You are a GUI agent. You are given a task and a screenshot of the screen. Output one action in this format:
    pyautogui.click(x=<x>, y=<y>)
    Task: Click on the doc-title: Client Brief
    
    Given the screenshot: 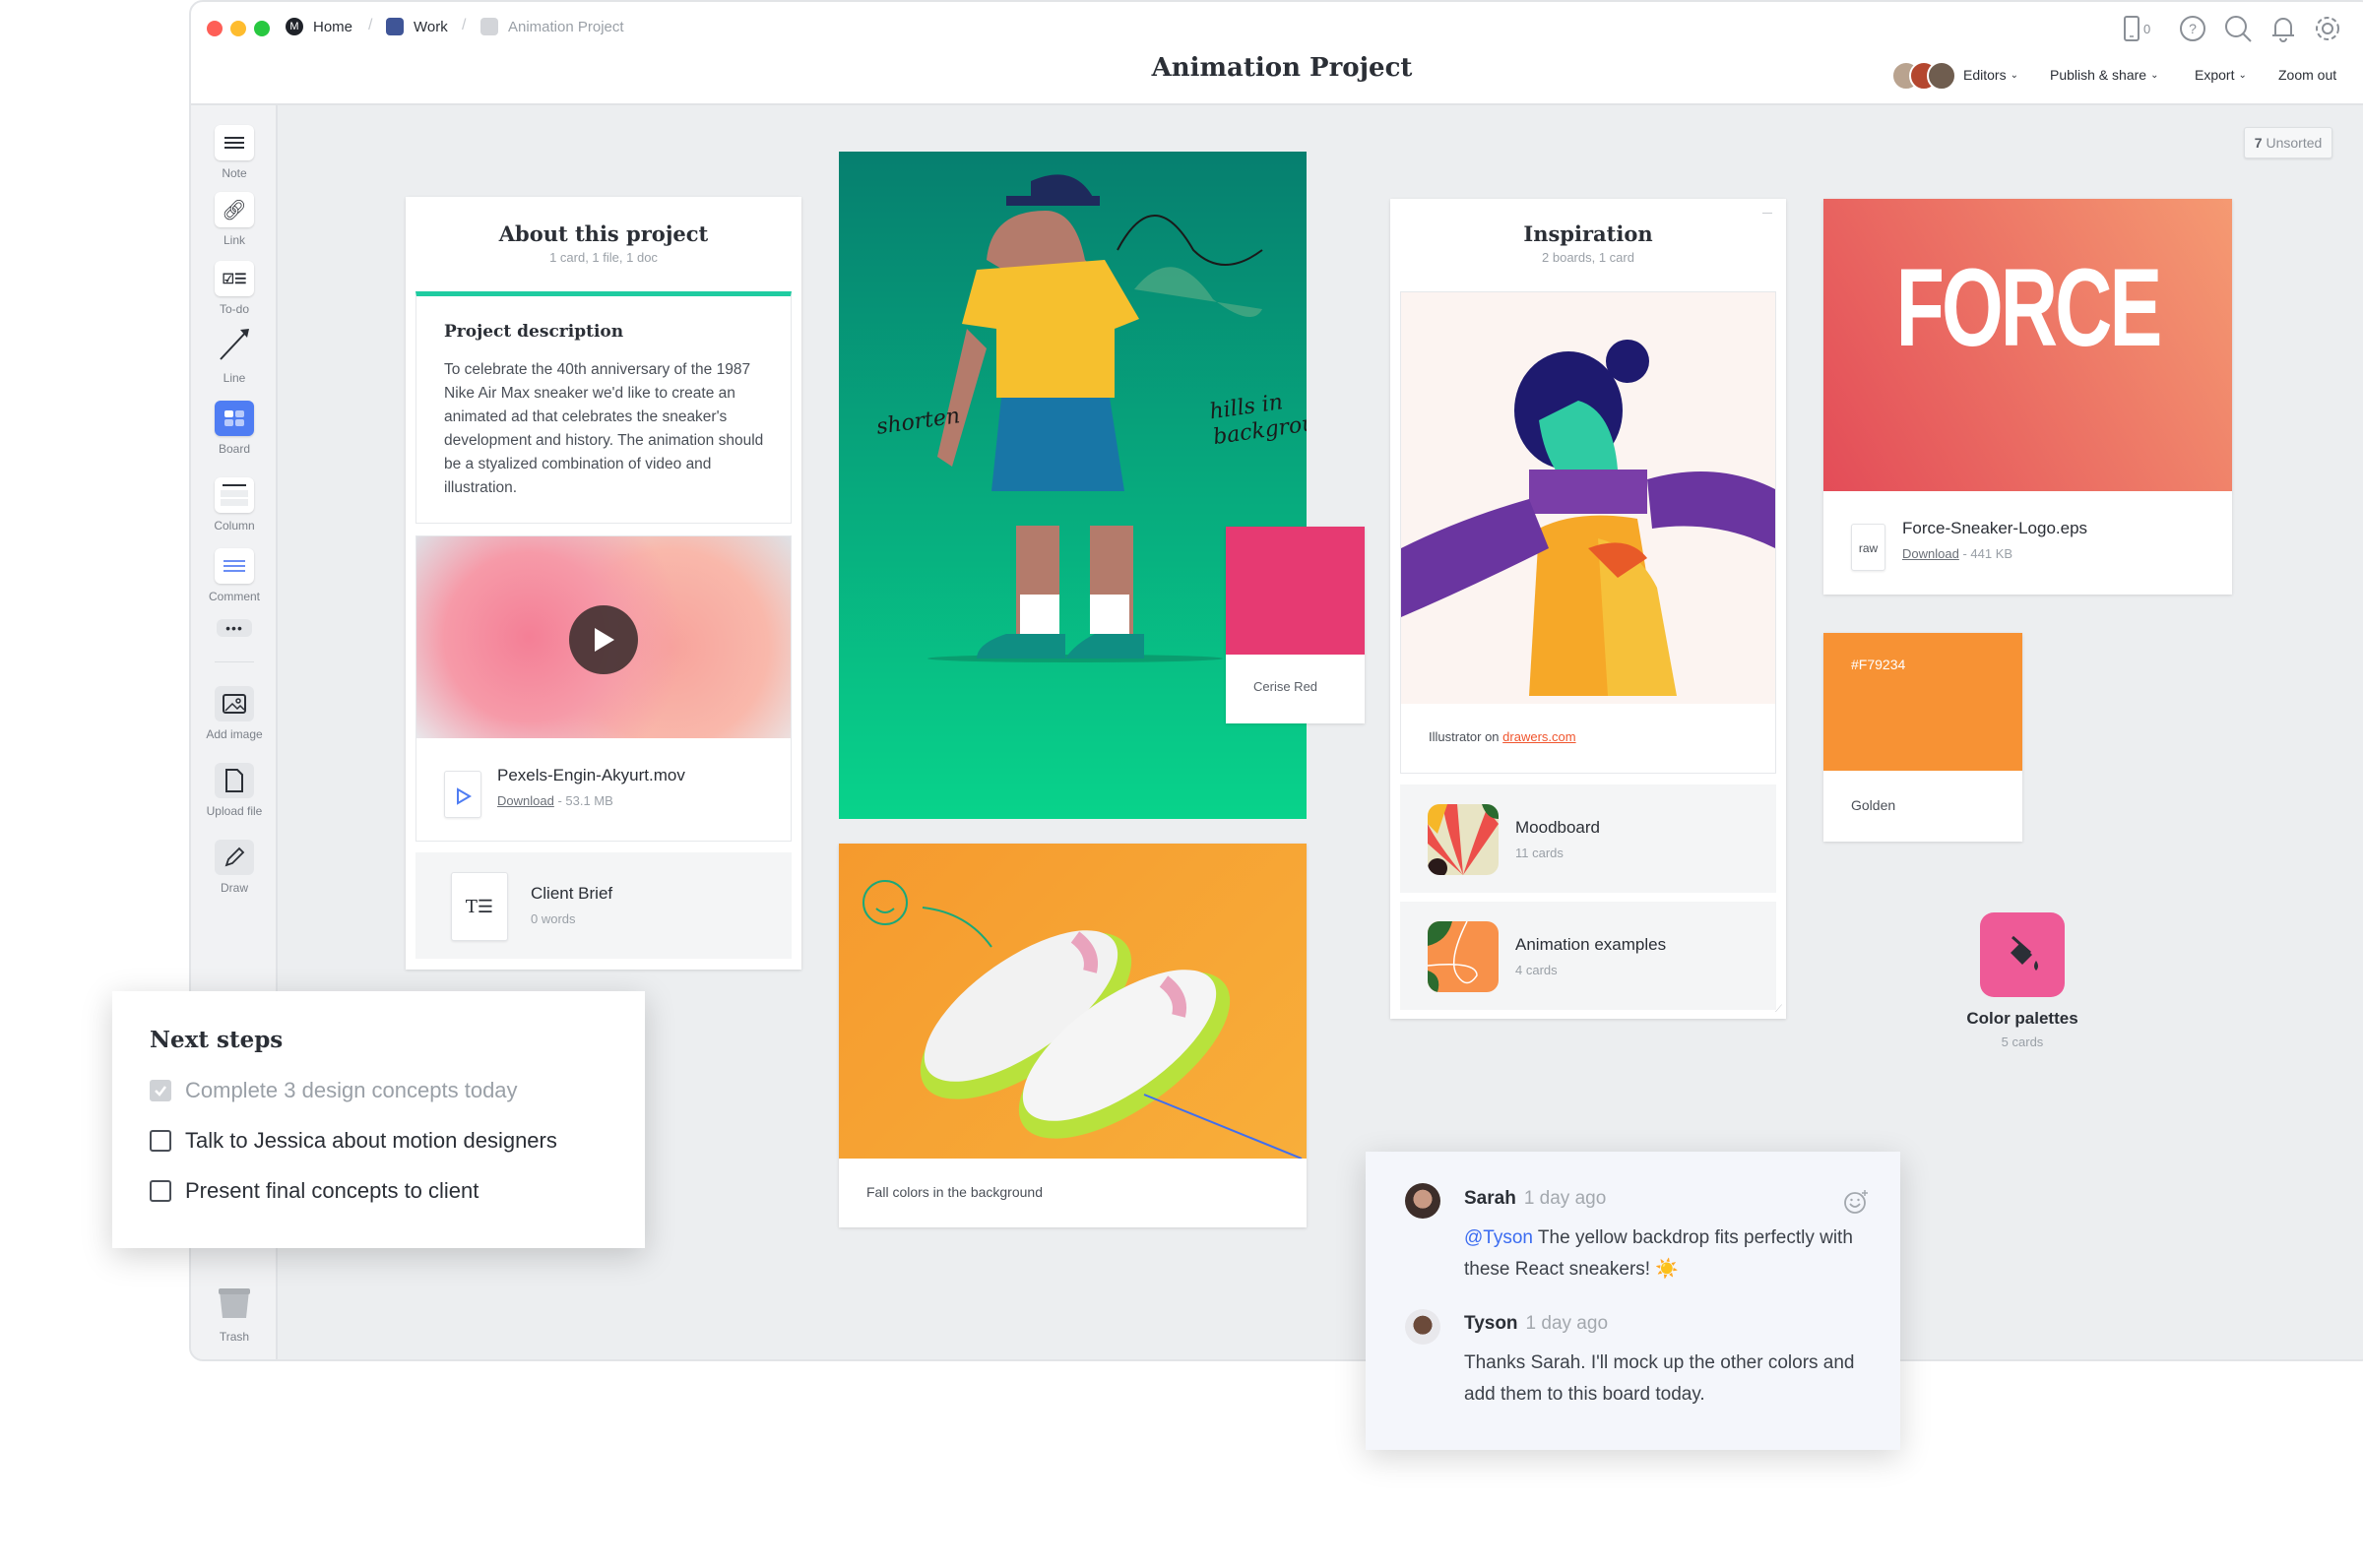 What is the action you would take?
    pyautogui.click(x=572, y=893)
    